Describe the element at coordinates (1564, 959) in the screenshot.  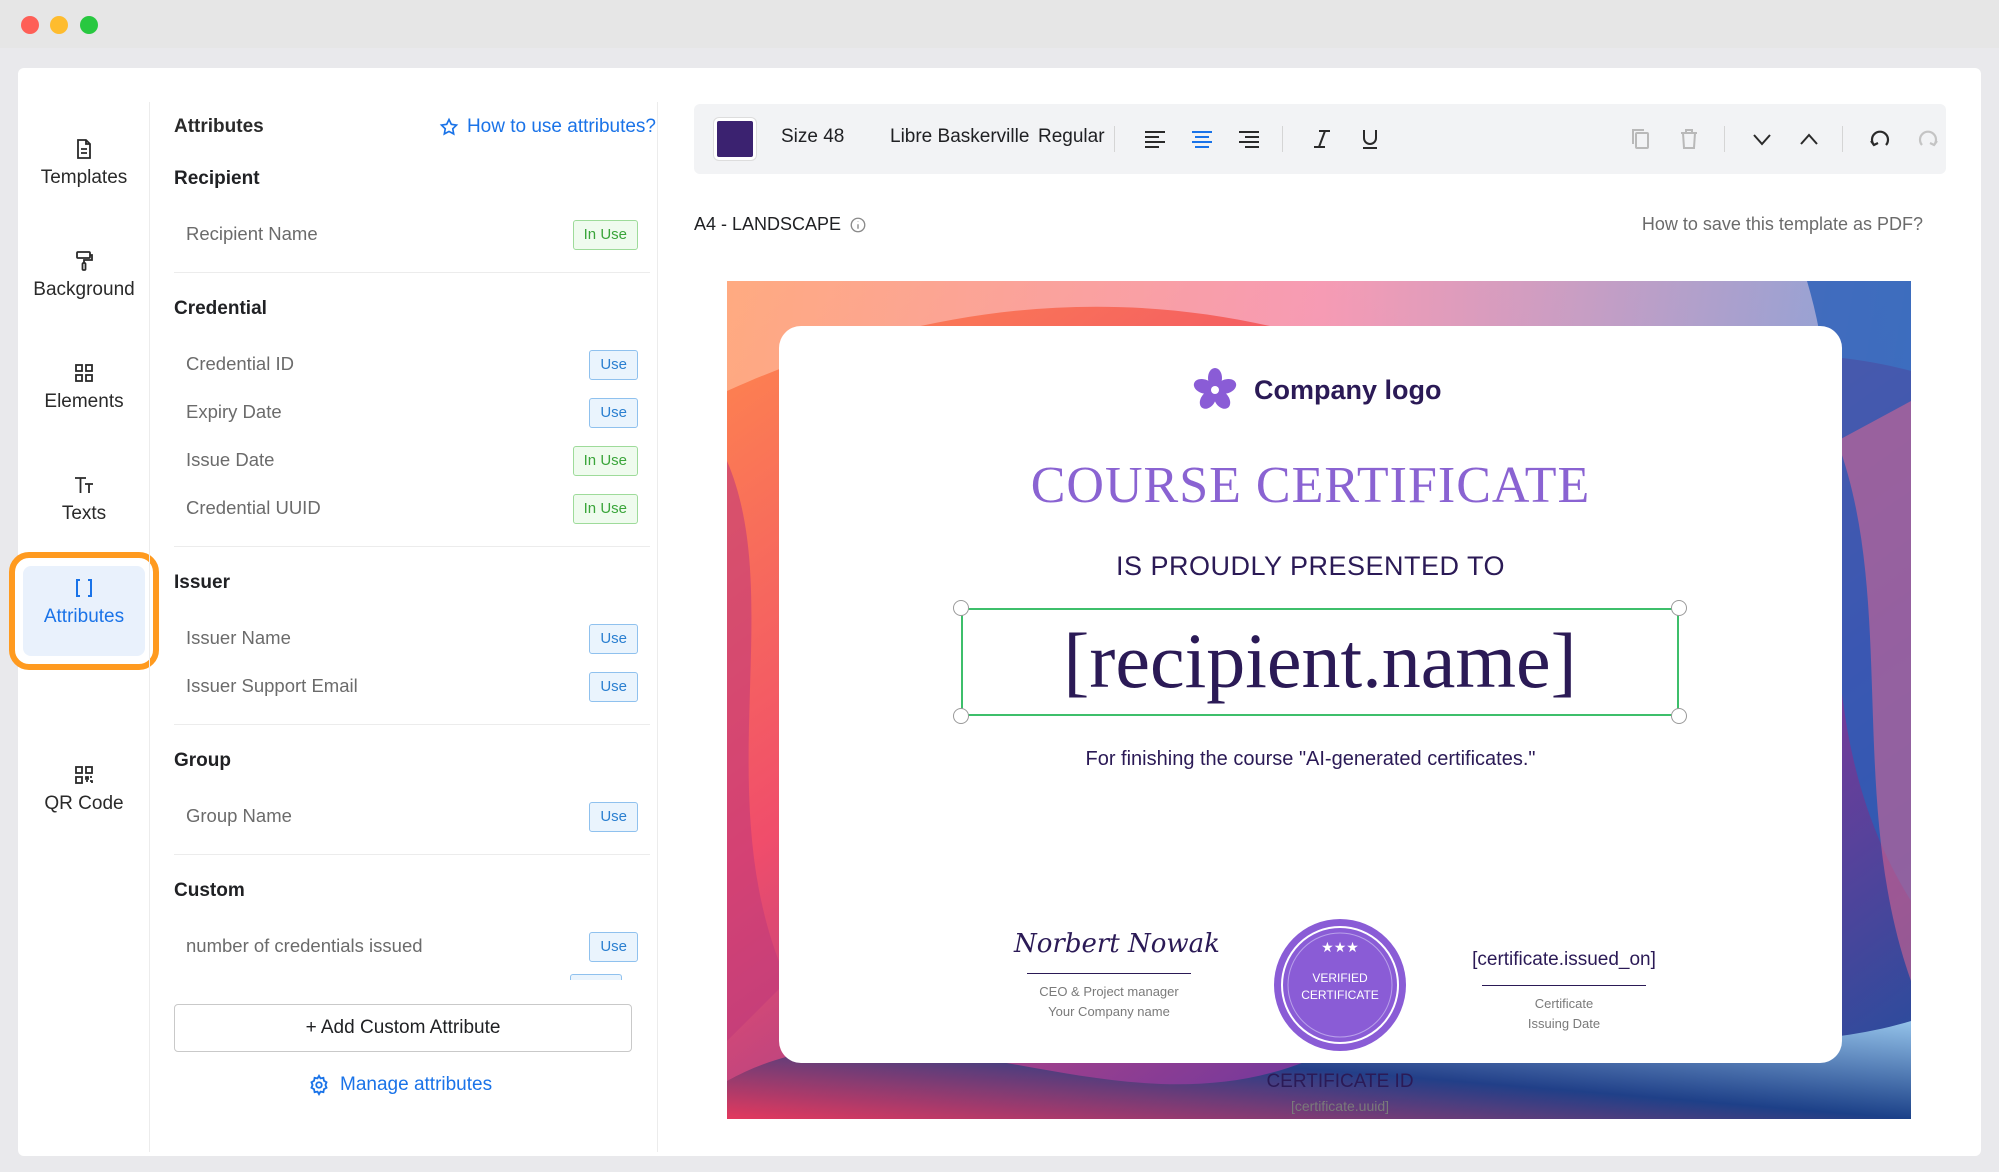
I see `issue-date-value: [certificate.issued_on]` at that location.